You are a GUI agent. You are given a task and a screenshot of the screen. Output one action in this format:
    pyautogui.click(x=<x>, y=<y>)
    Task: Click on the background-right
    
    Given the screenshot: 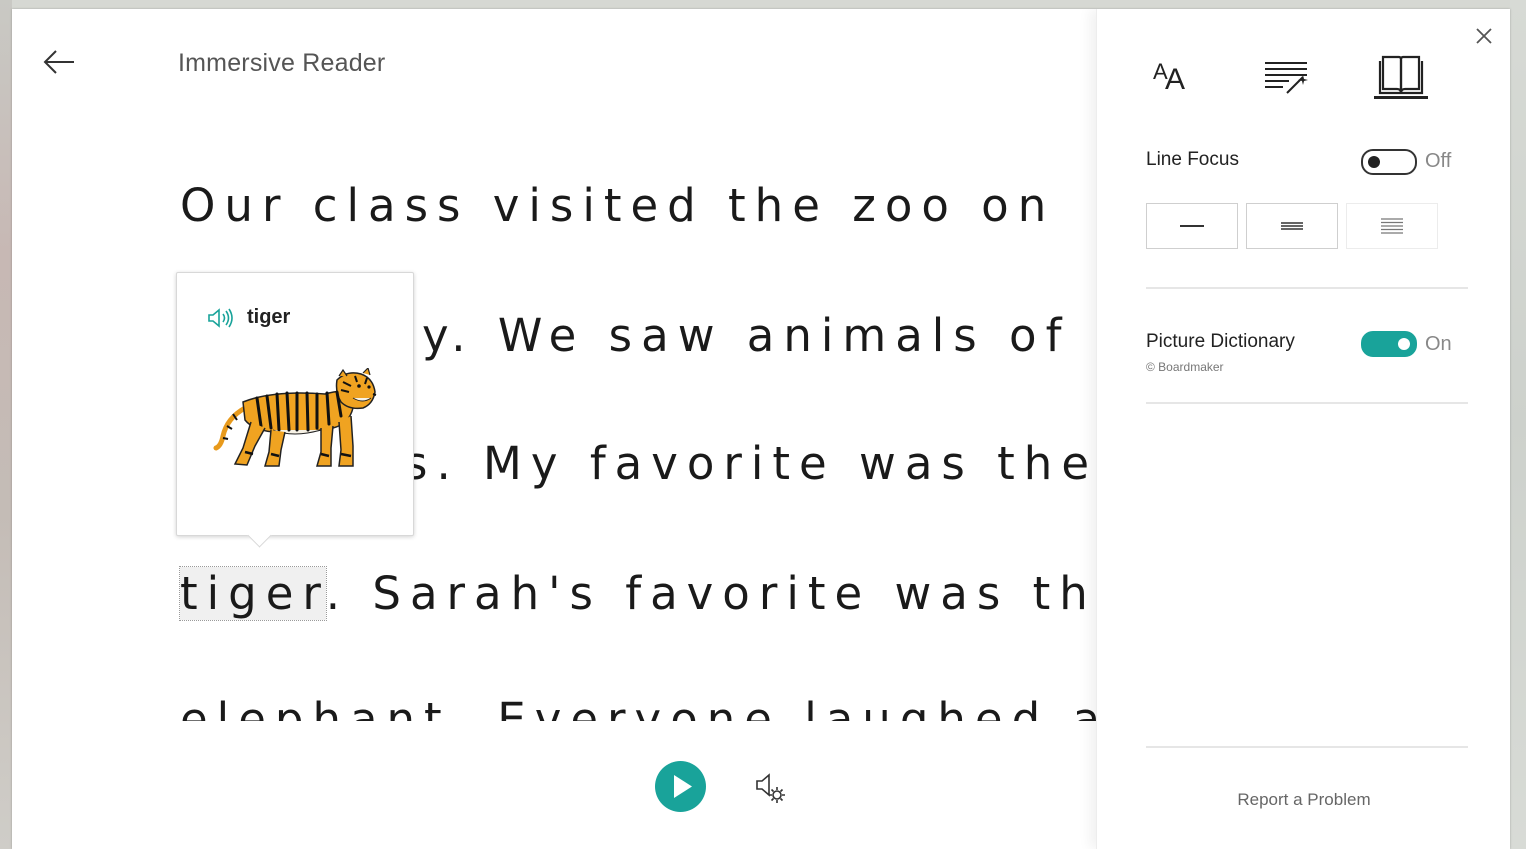 What is the action you would take?
    pyautogui.click(x=1518, y=424)
    